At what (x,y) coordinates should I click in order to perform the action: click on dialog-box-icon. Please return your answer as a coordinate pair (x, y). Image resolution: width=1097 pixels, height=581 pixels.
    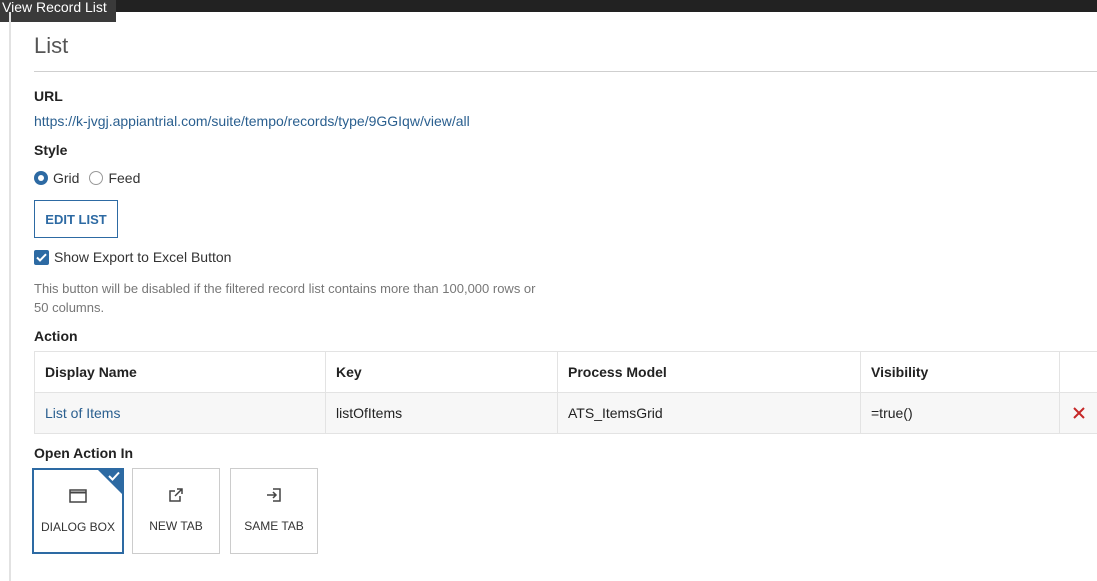
    Looking at the image, I should click on (78, 496).